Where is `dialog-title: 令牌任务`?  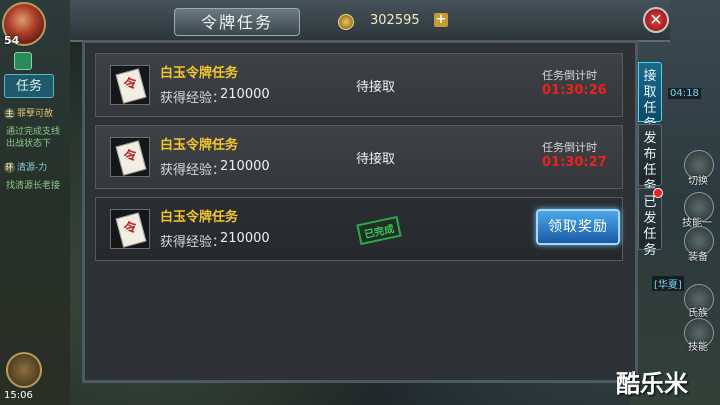
dialog-title: 令牌任务 is located at coordinates (237, 22).